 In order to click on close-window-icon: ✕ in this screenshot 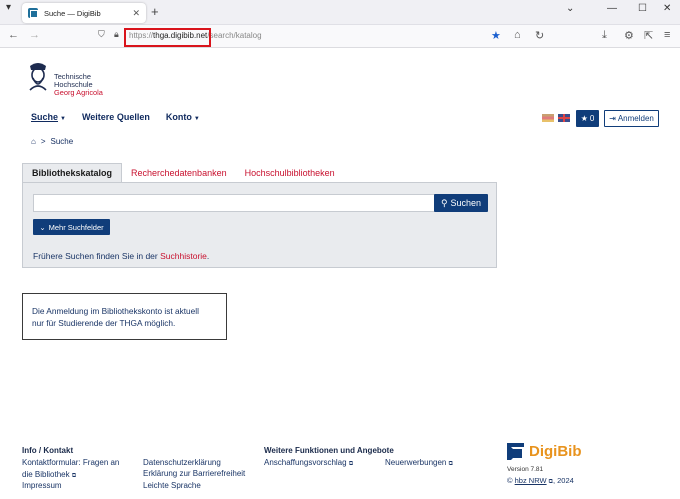, I will do `click(667, 8)`.